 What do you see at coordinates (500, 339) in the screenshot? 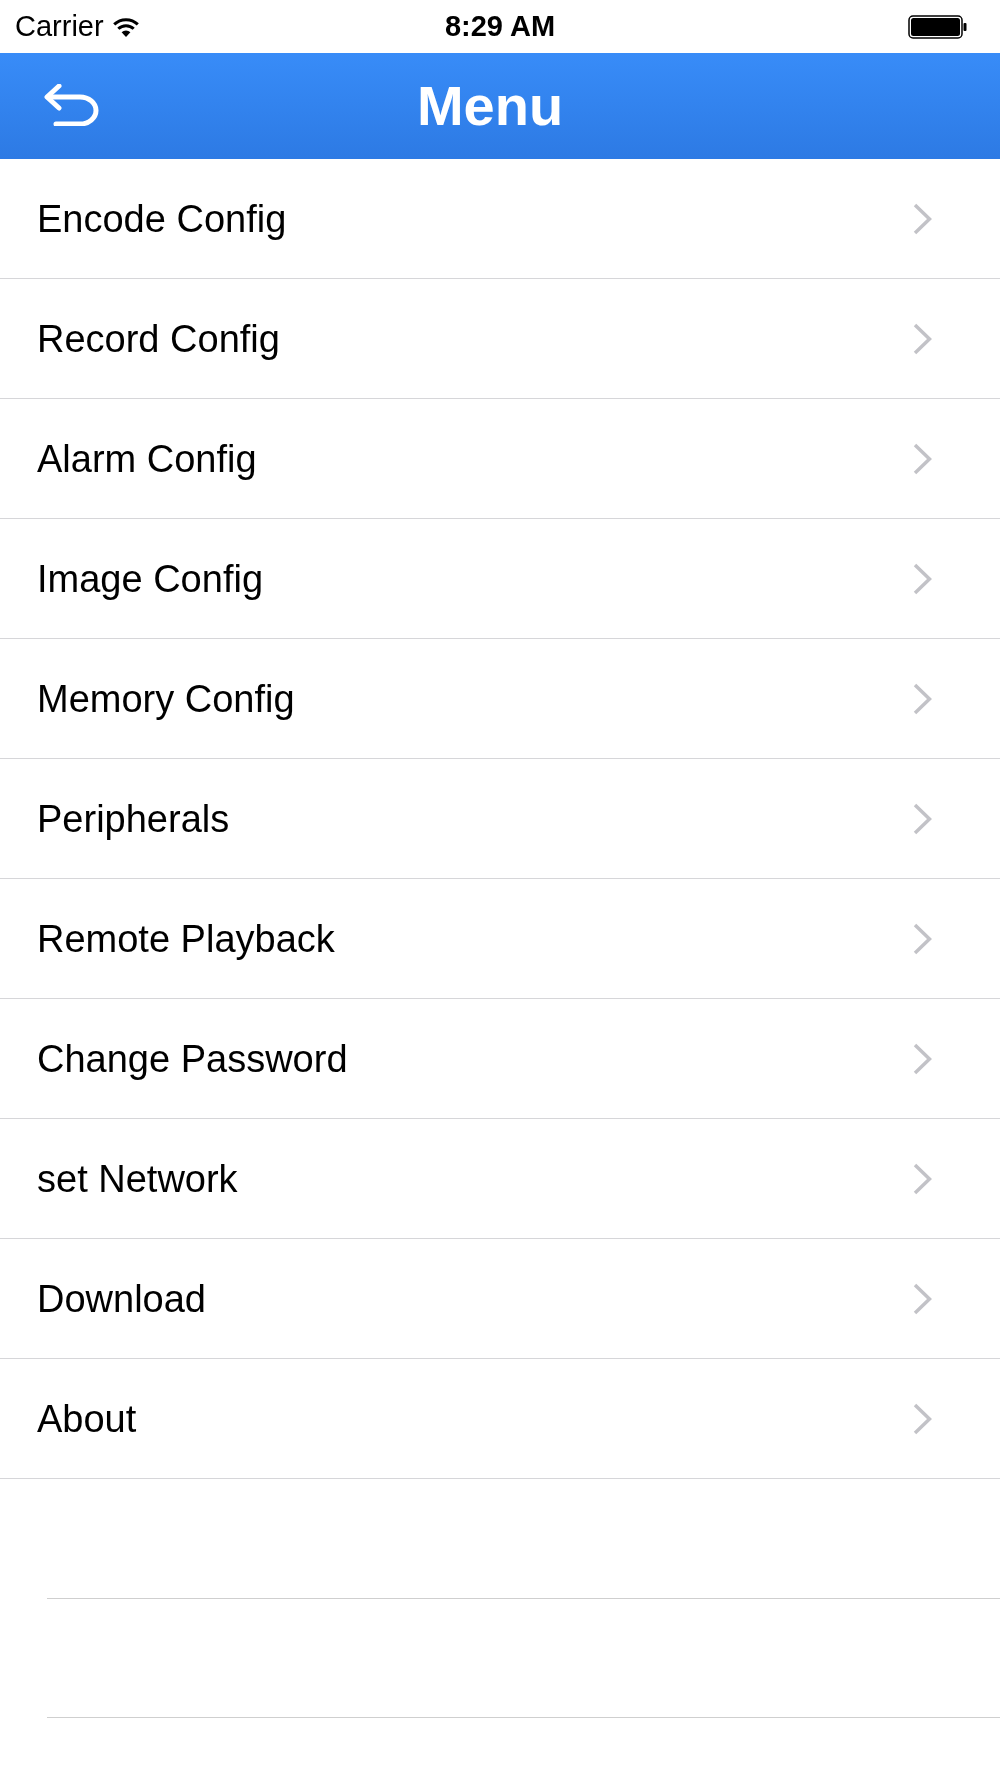
I see `menu-item: Record Config` at bounding box center [500, 339].